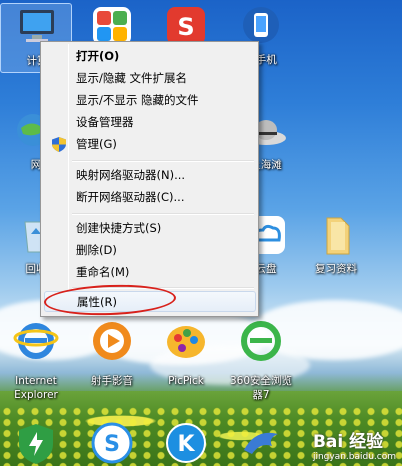  I want to click on ie-icon, so click(36, 341).